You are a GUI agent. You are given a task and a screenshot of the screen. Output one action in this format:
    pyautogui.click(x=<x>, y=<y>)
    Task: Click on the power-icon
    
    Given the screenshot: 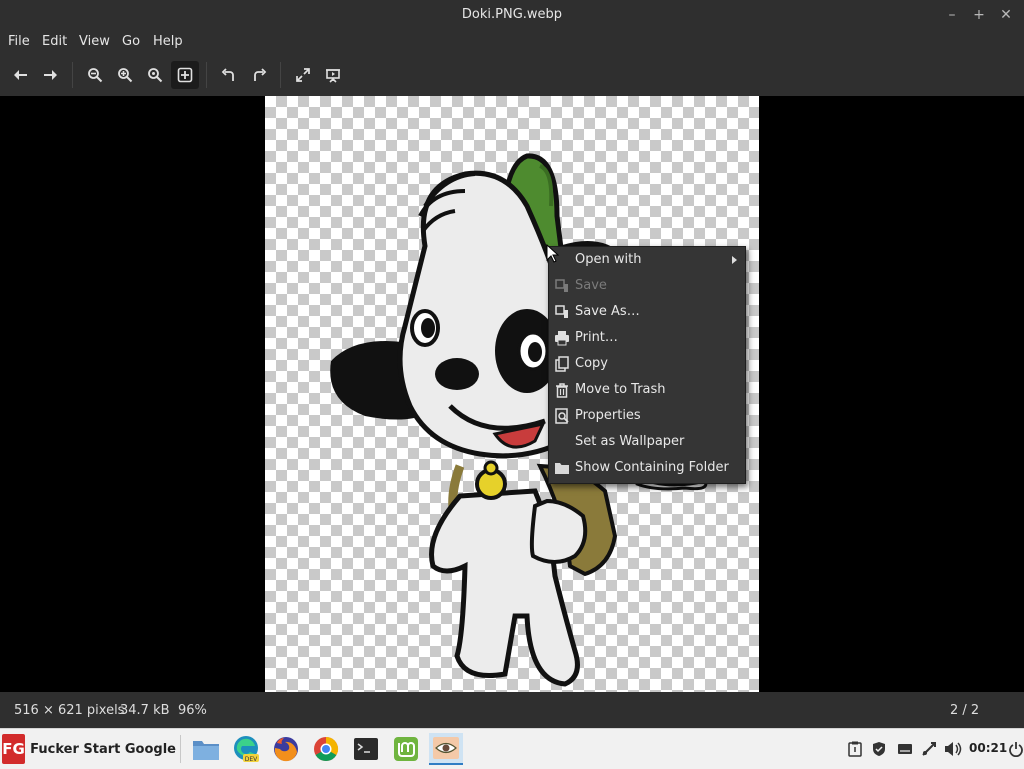 What is the action you would take?
    pyautogui.click(x=1016, y=749)
    